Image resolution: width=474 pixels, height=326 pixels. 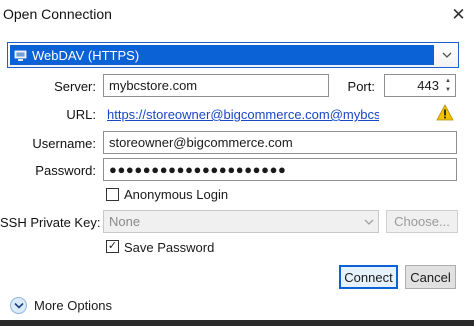 I want to click on port-stepper: ▲ ▼, so click(x=448, y=85).